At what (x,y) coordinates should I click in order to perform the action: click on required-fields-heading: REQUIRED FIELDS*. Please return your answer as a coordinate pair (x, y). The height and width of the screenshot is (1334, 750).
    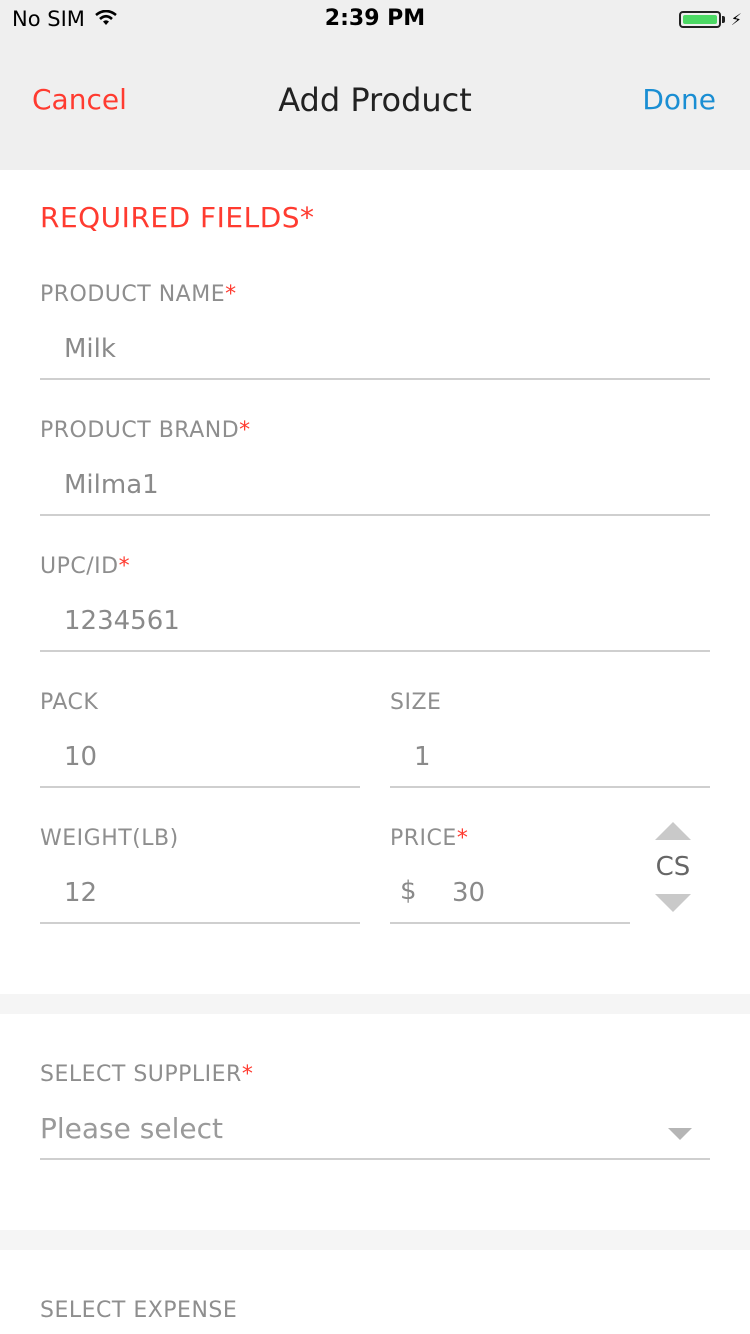
    Looking at the image, I should click on (177, 217).